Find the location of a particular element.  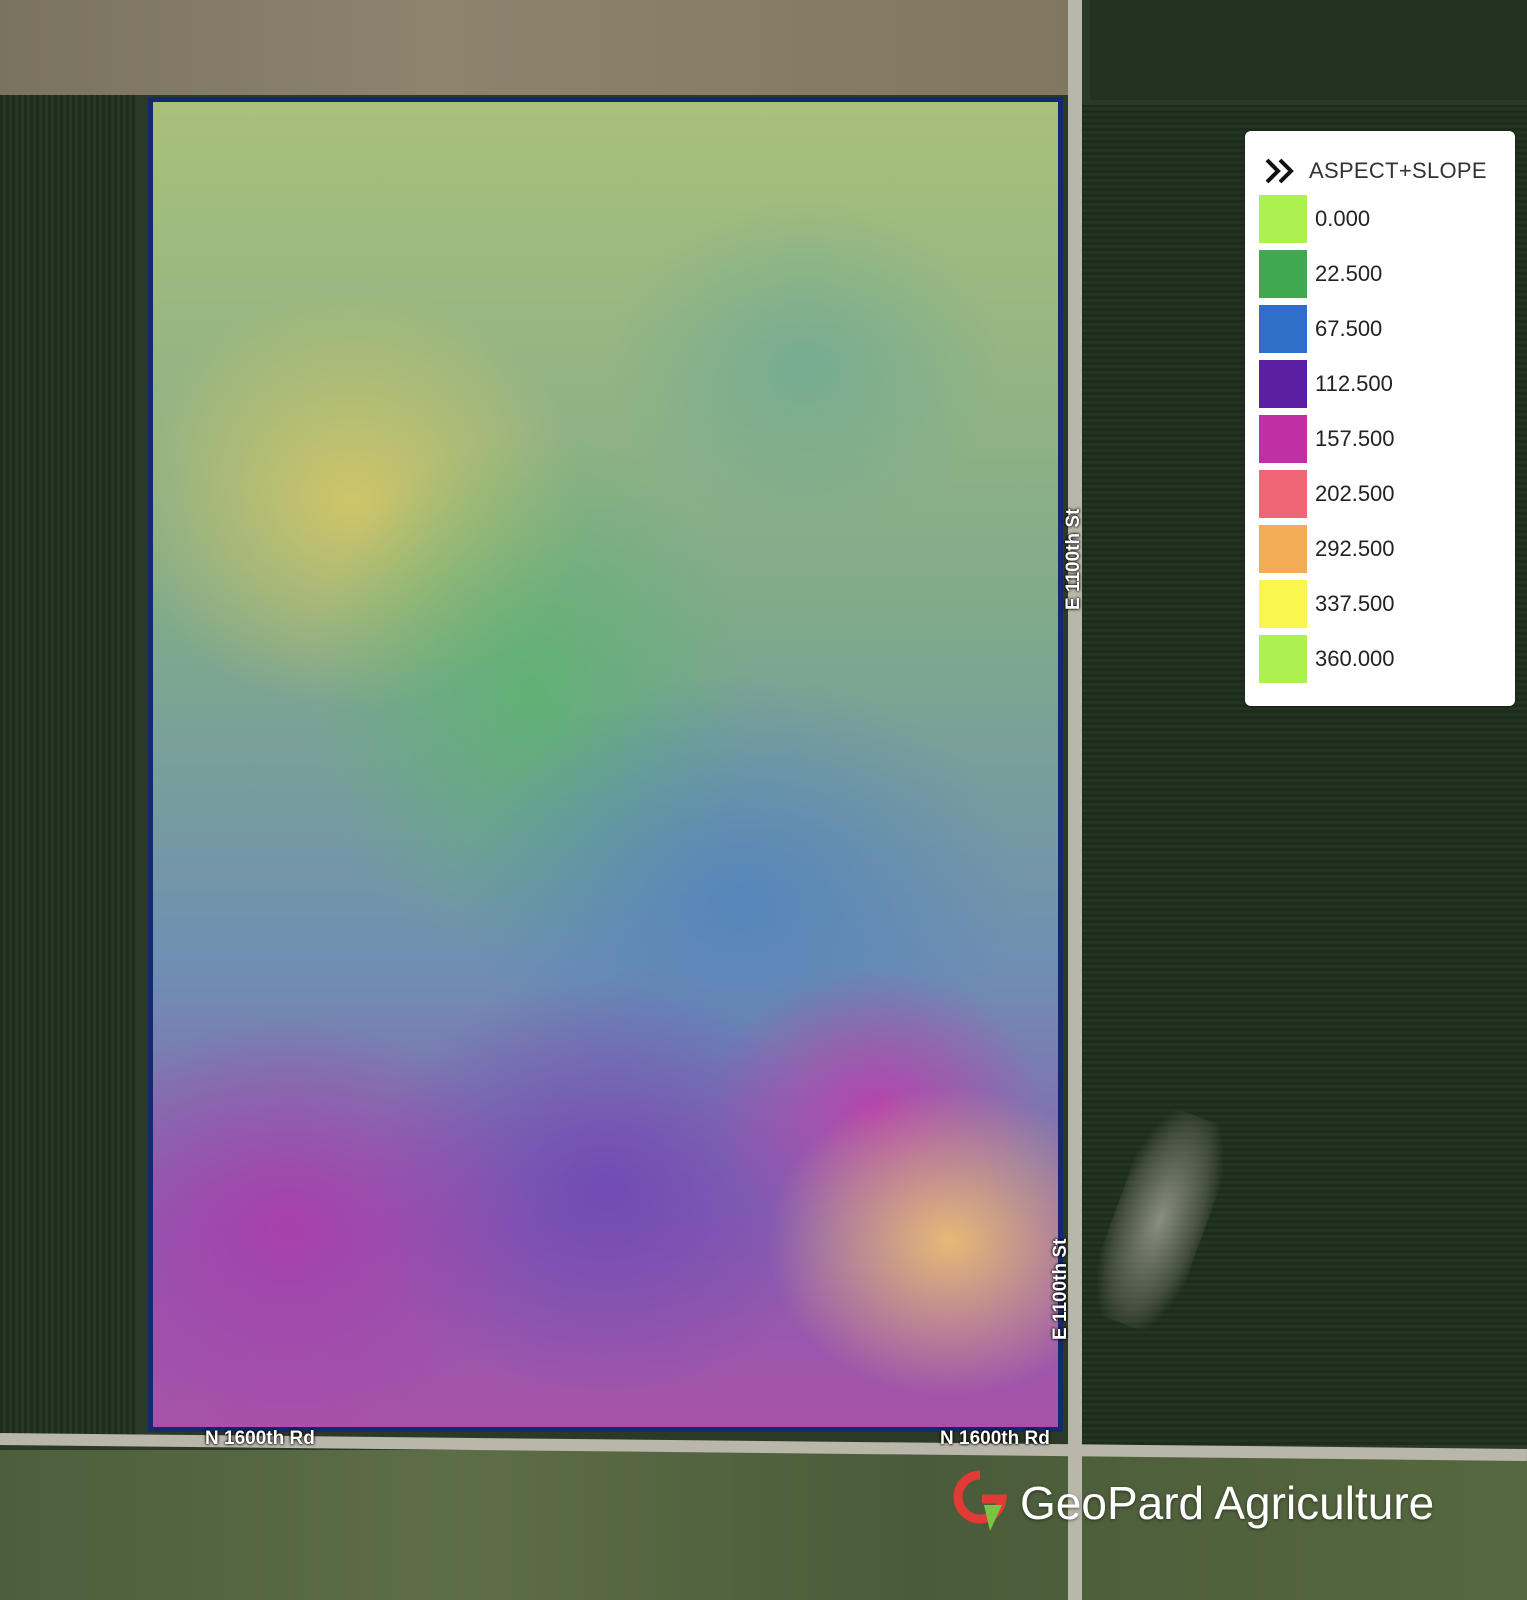

legend-item: 292.500 is located at coordinates (1327, 549).